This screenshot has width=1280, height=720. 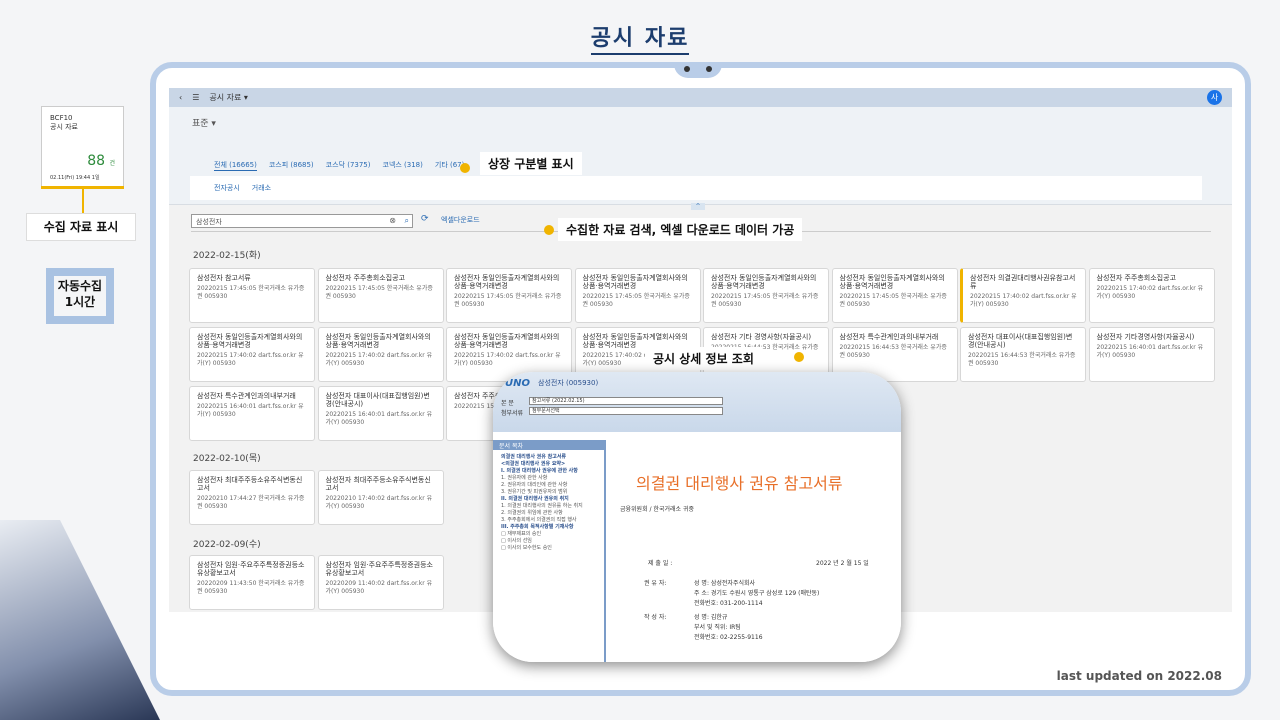 What do you see at coordinates (235, 165) in the screenshot?
I see `tab-all: 전체 (16665)` at bounding box center [235, 165].